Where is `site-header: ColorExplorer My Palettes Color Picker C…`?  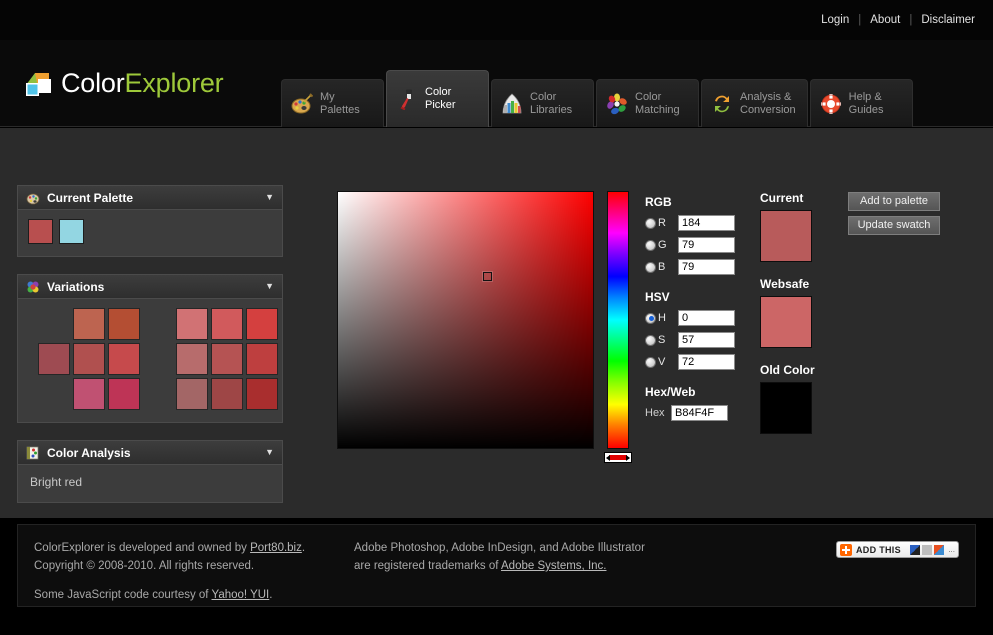 site-header: ColorExplorer My Palettes Color Picker C… is located at coordinates (496, 83).